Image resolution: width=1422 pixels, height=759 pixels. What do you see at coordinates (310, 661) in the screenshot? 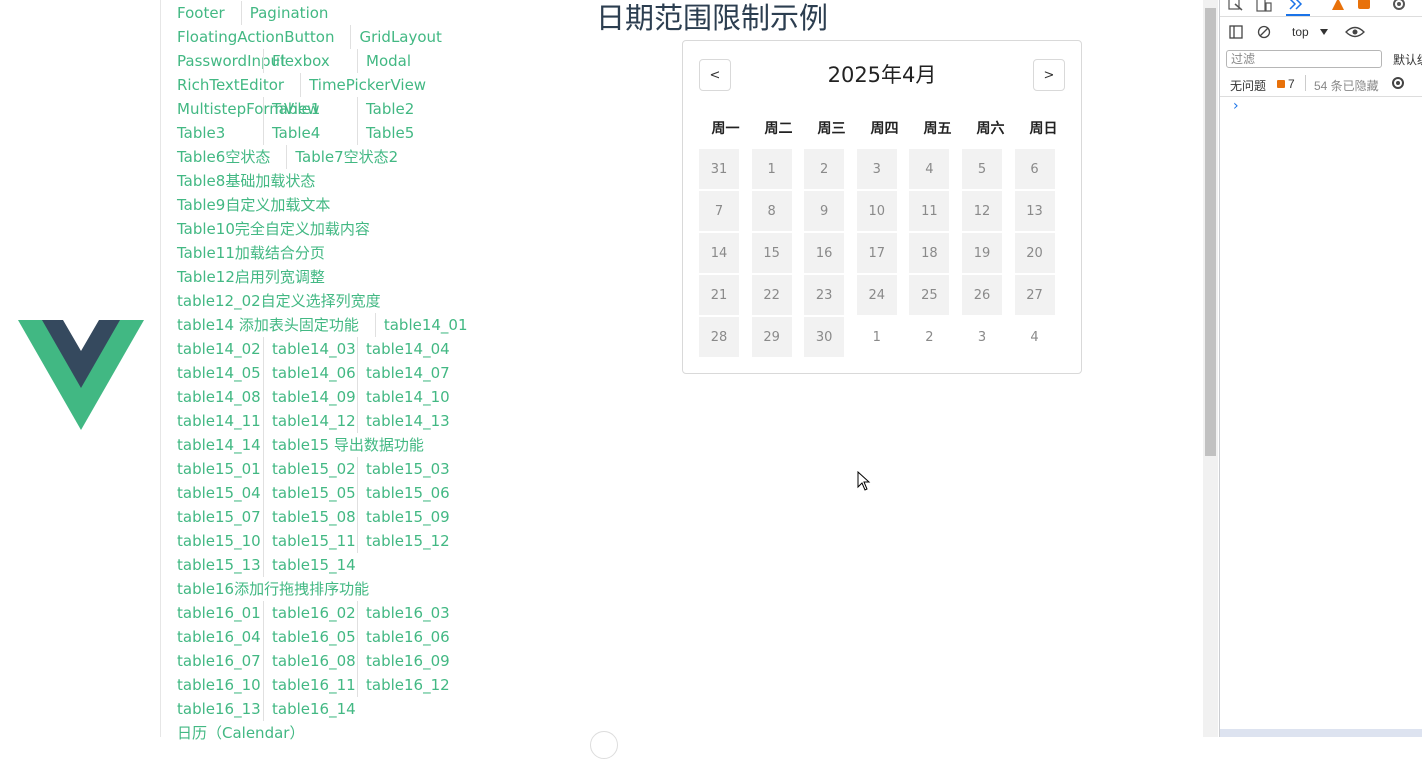
I see `nav-link: table16_08` at bounding box center [310, 661].